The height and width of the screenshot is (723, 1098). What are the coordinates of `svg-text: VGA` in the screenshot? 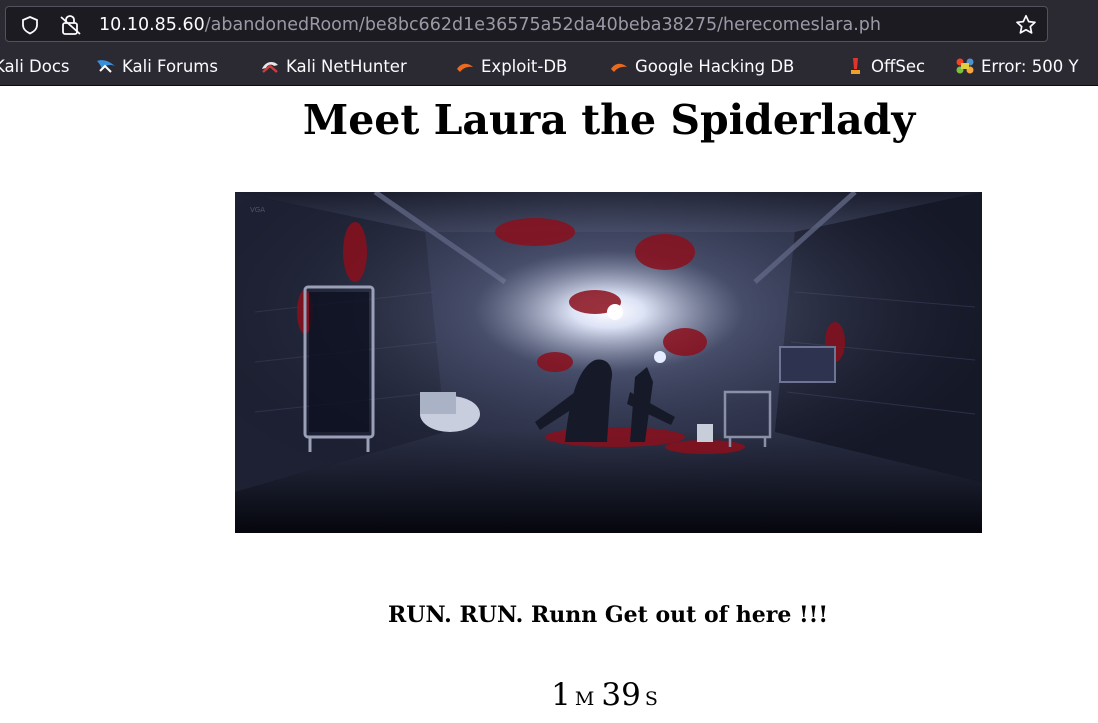 It's located at (257, 210).